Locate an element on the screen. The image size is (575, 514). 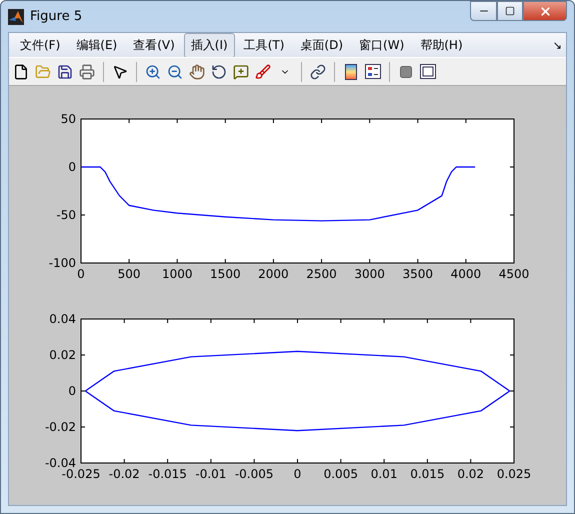
tick-label: 0.04 is located at coordinates (62, 319).